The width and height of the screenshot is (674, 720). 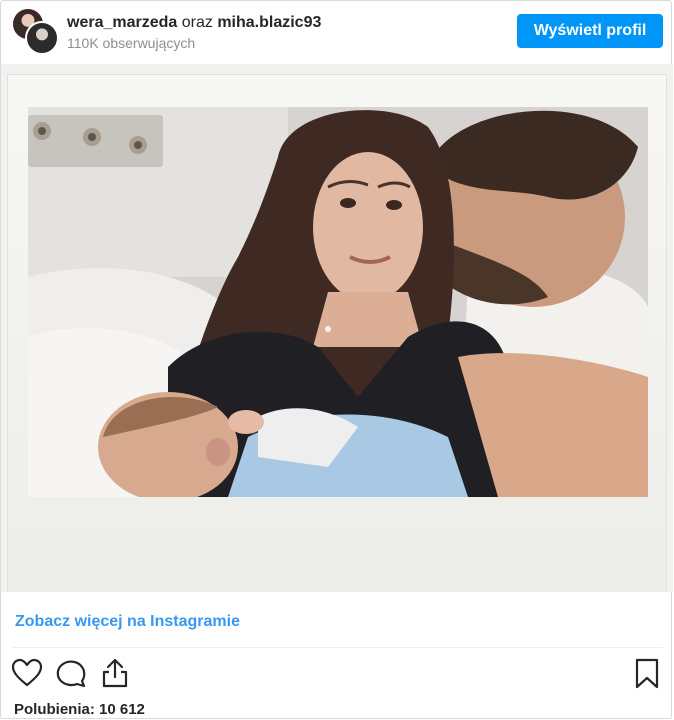 What do you see at coordinates (127, 622) in the screenshot?
I see `see-more-on-instagram-link: Zobacz więcej na Instagramie` at bounding box center [127, 622].